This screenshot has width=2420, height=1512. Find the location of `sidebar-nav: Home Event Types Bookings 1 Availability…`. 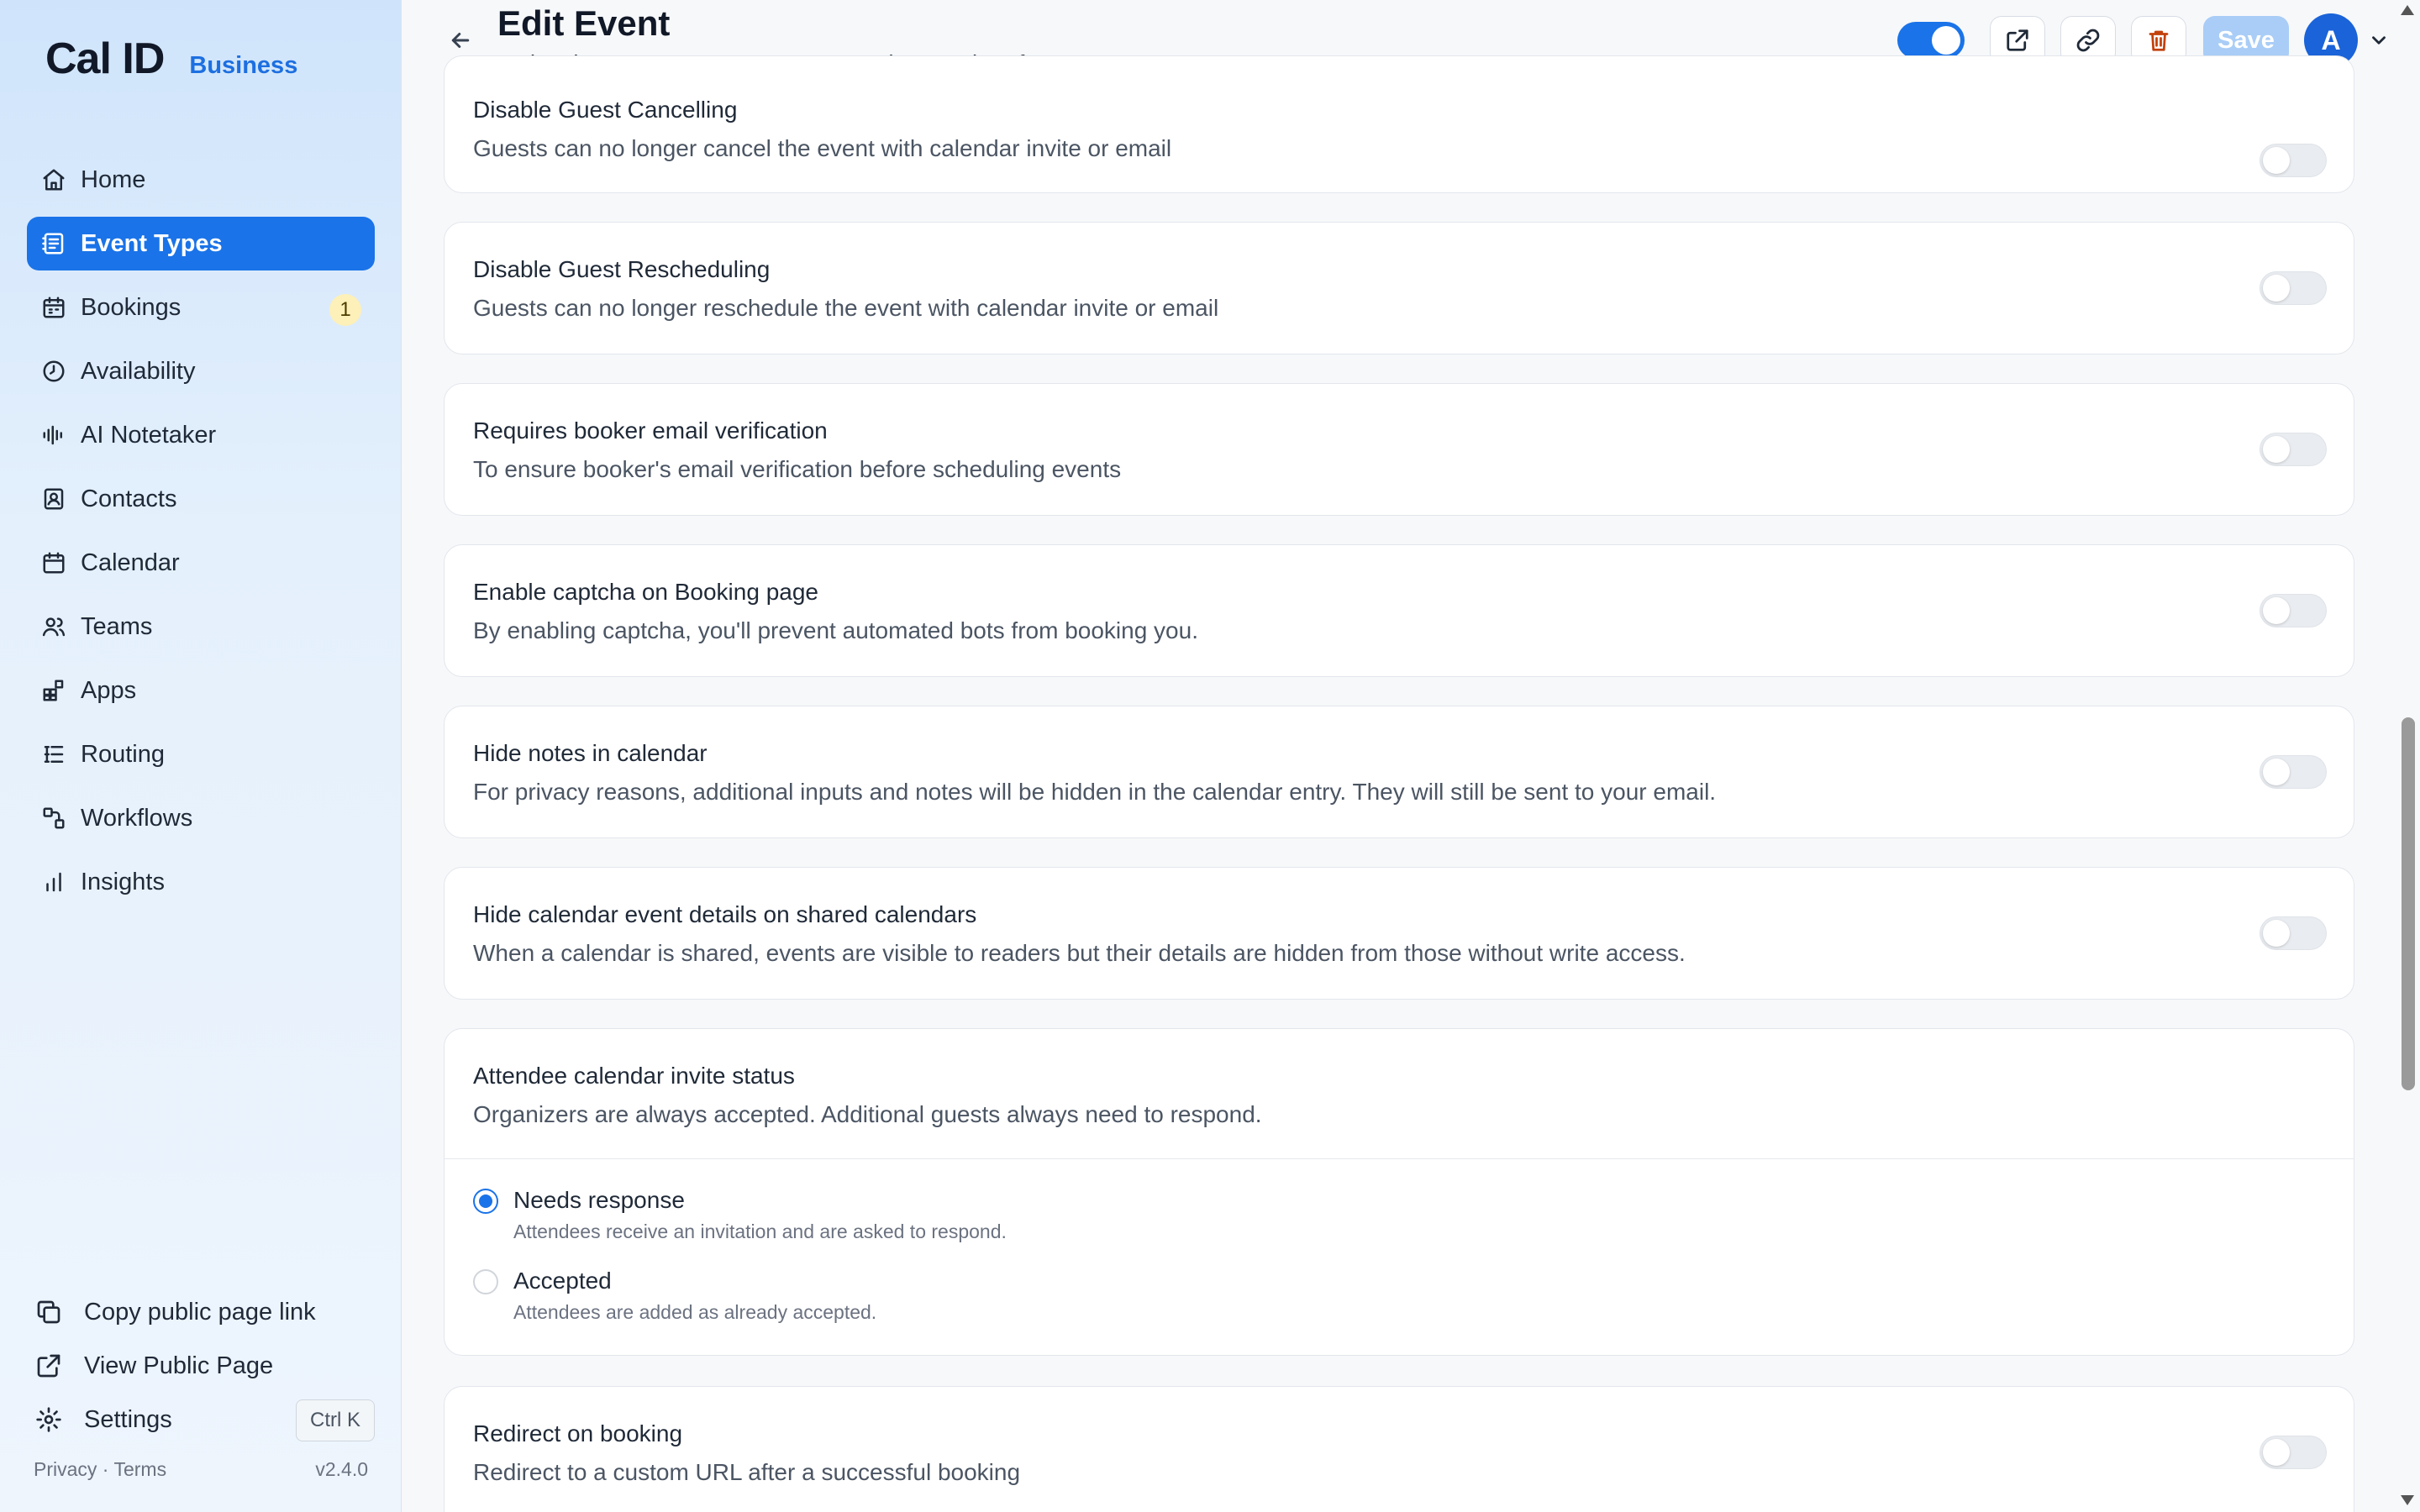

sidebar-nav: Home Event Types Bookings 1 Availability… is located at coordinates (201, 536).